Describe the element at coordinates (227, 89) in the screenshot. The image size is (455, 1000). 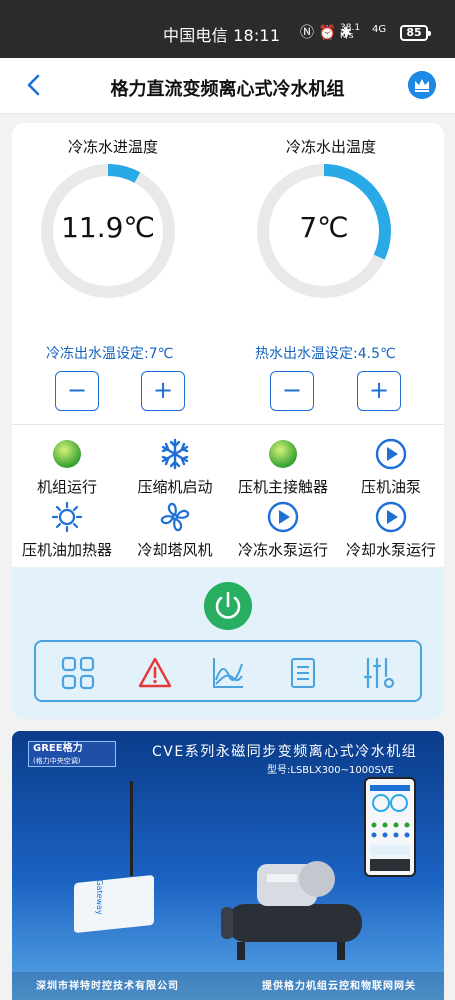
I see `page-title: 格力直流变频离心式冷水机组` at that location.